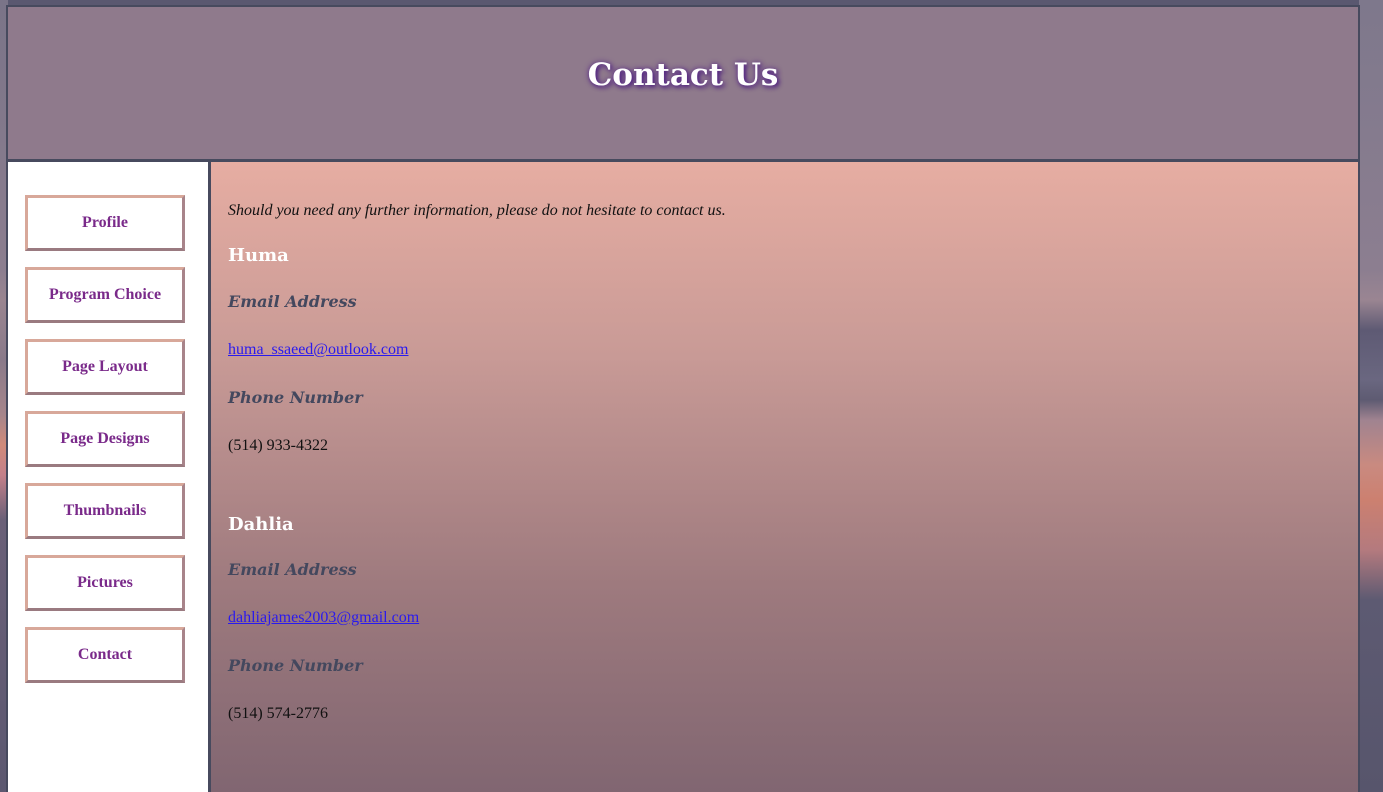 The height and width of the screenshot is (792, 1383). What do you see at coordinates (105, 583) in the screenshot?
I see `nav-item-pictures: Pictures` at bounding box center [105, 583].